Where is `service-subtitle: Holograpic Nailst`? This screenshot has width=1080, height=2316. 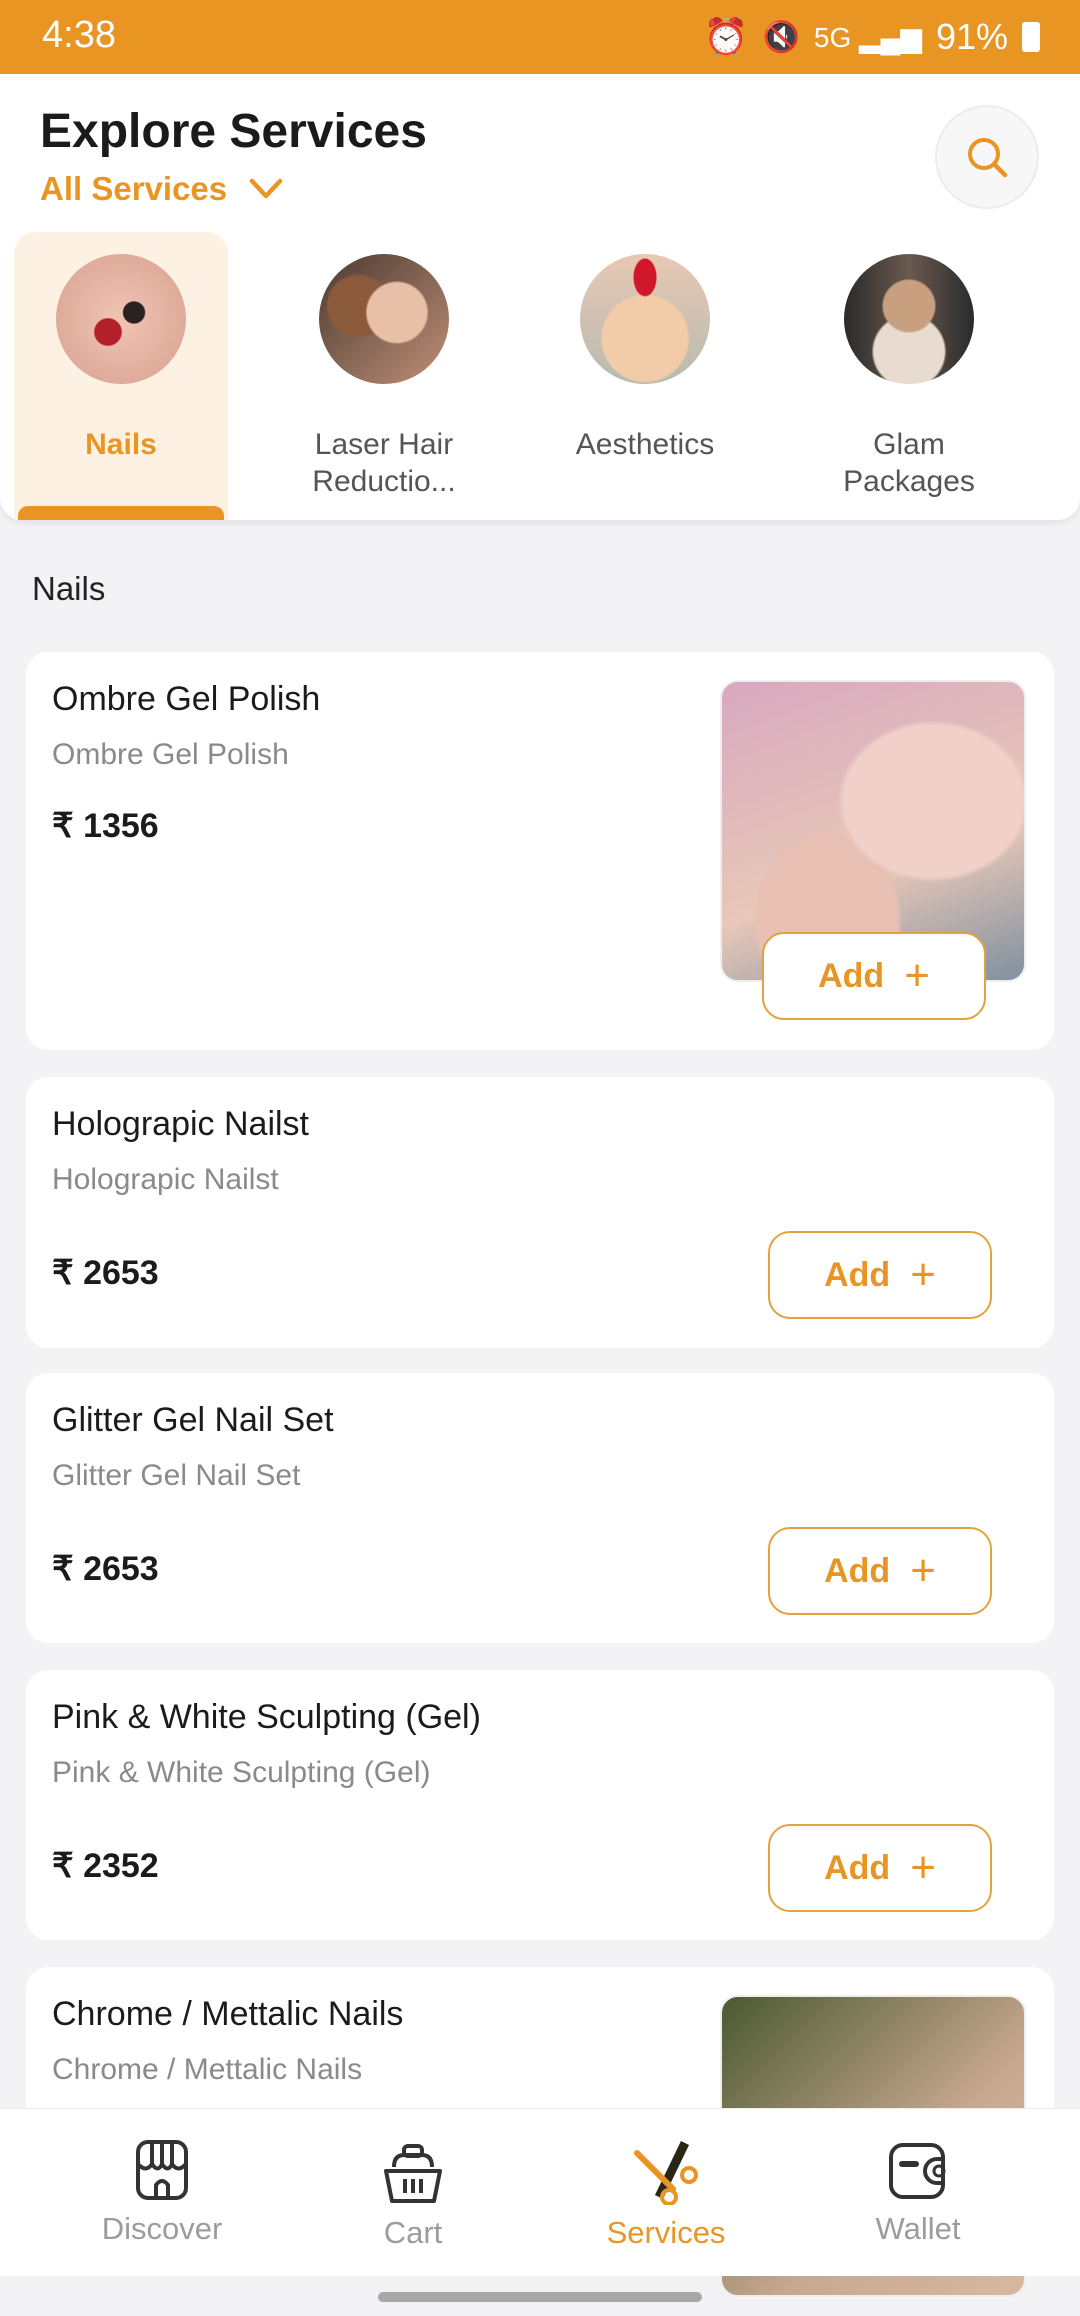
service-subtitle: Holograpic Nailst is located at coordinates (165, 1179).